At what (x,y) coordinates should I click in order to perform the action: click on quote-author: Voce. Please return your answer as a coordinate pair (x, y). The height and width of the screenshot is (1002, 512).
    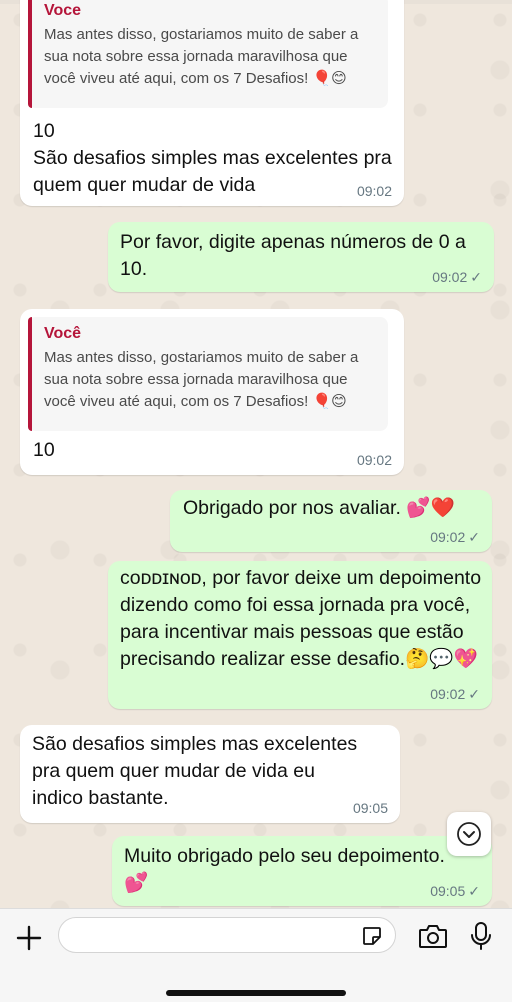
    Looking at the image, I should click on (63, 10).